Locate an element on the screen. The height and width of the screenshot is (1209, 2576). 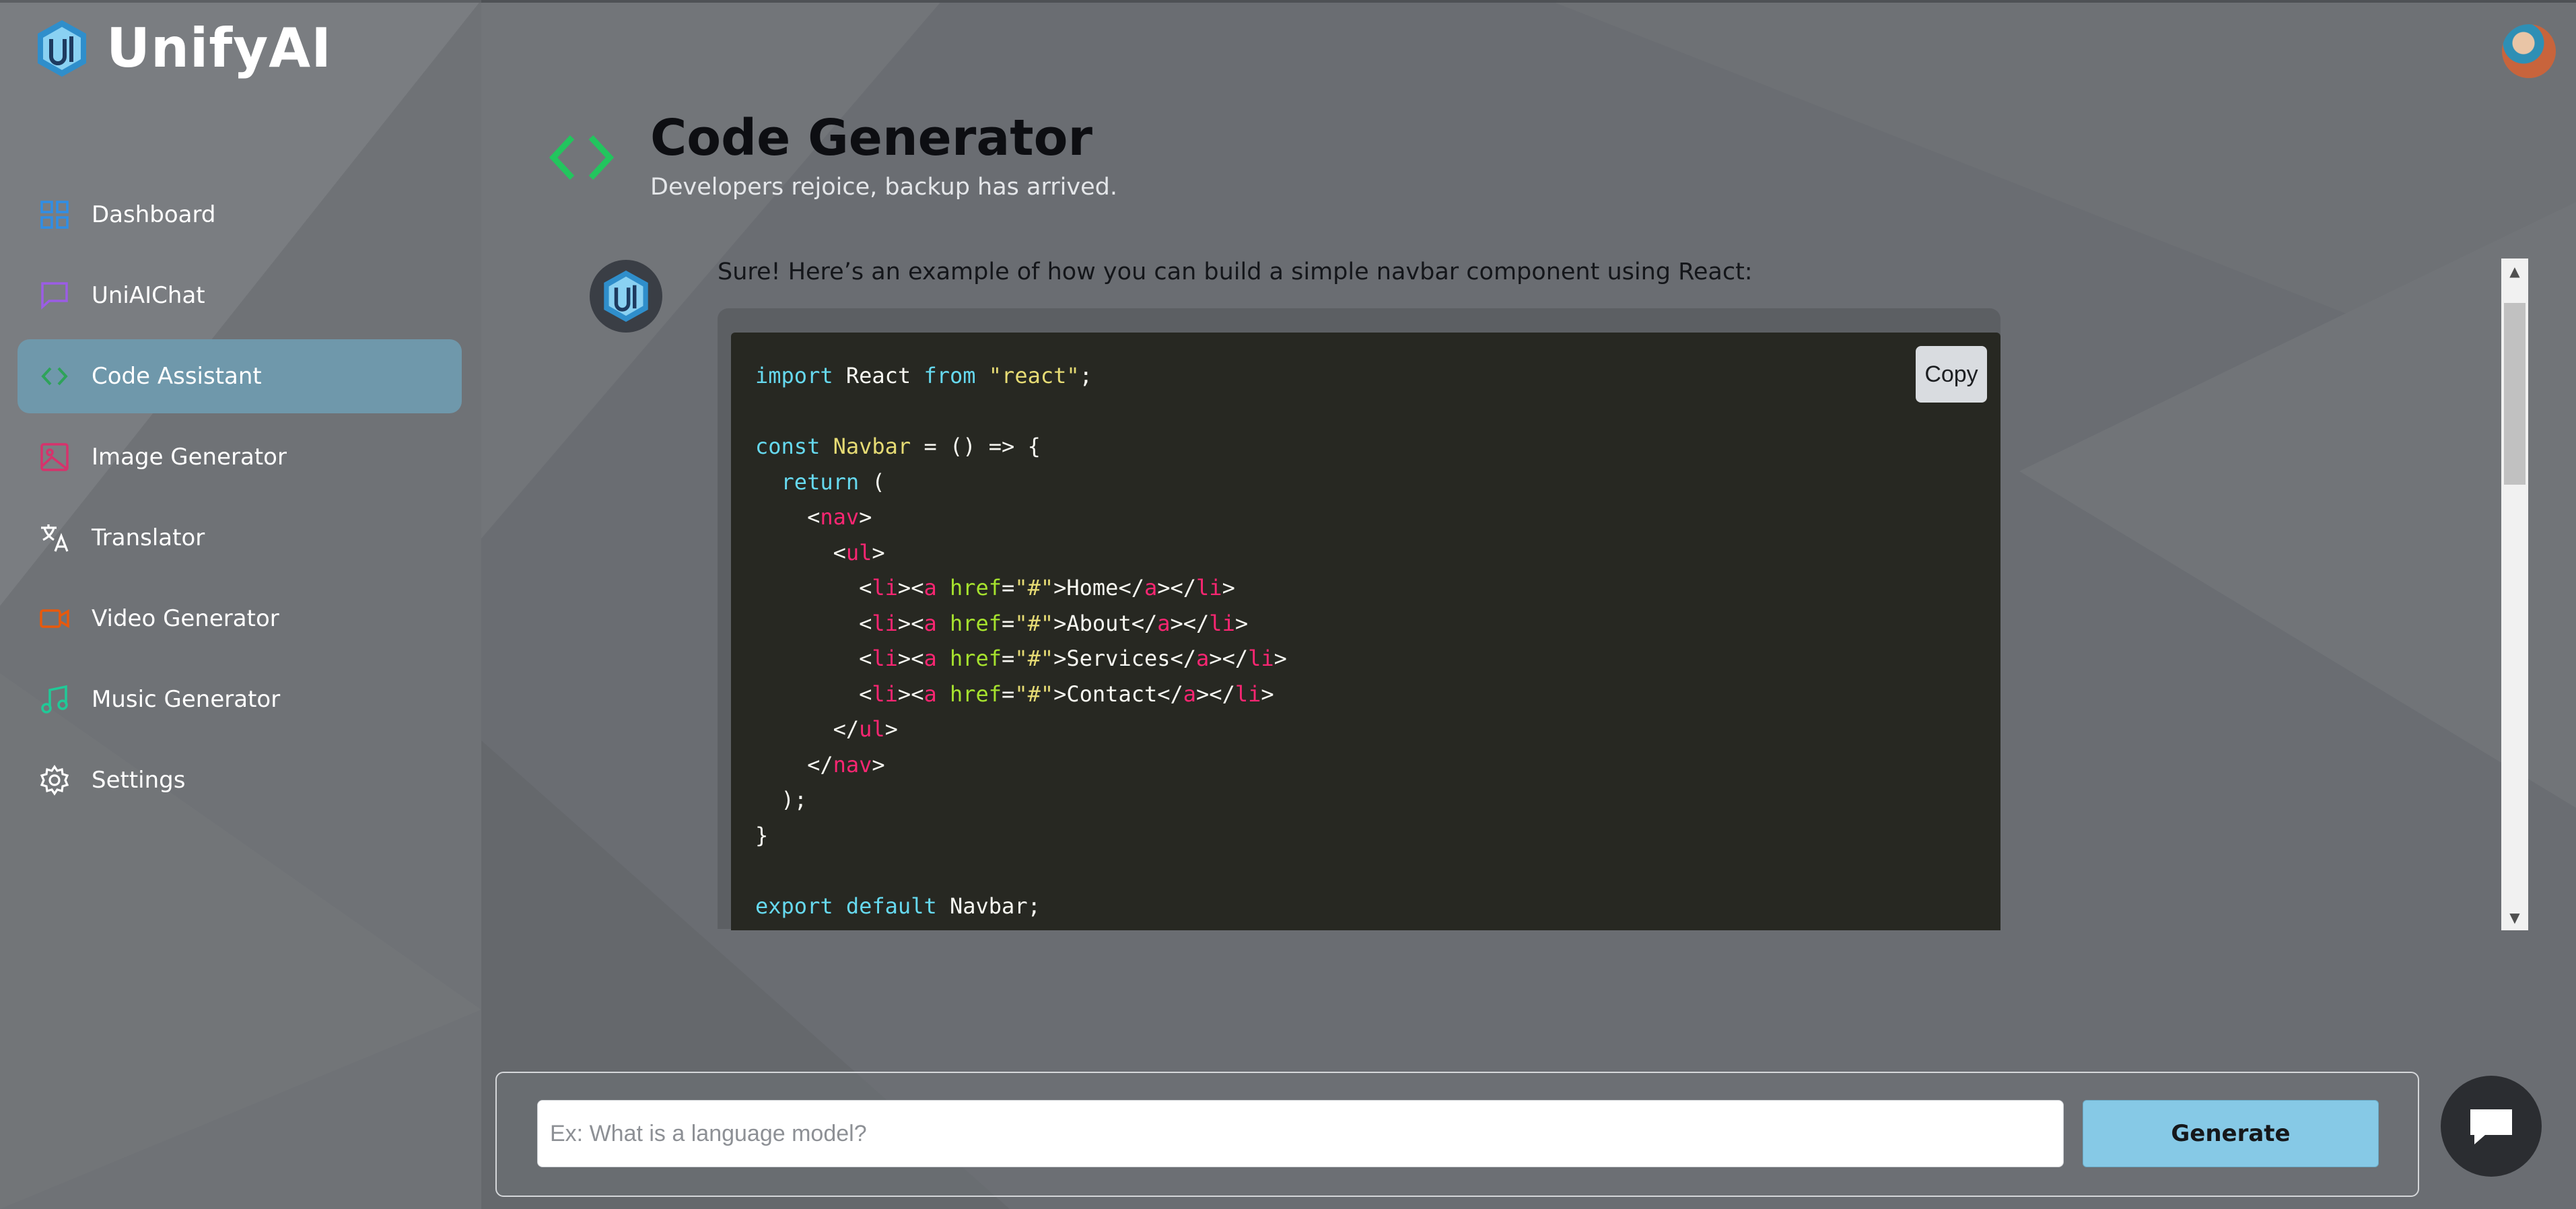
sidebar-item-image-generator: Image Generator is located at coordinates (240, 457).